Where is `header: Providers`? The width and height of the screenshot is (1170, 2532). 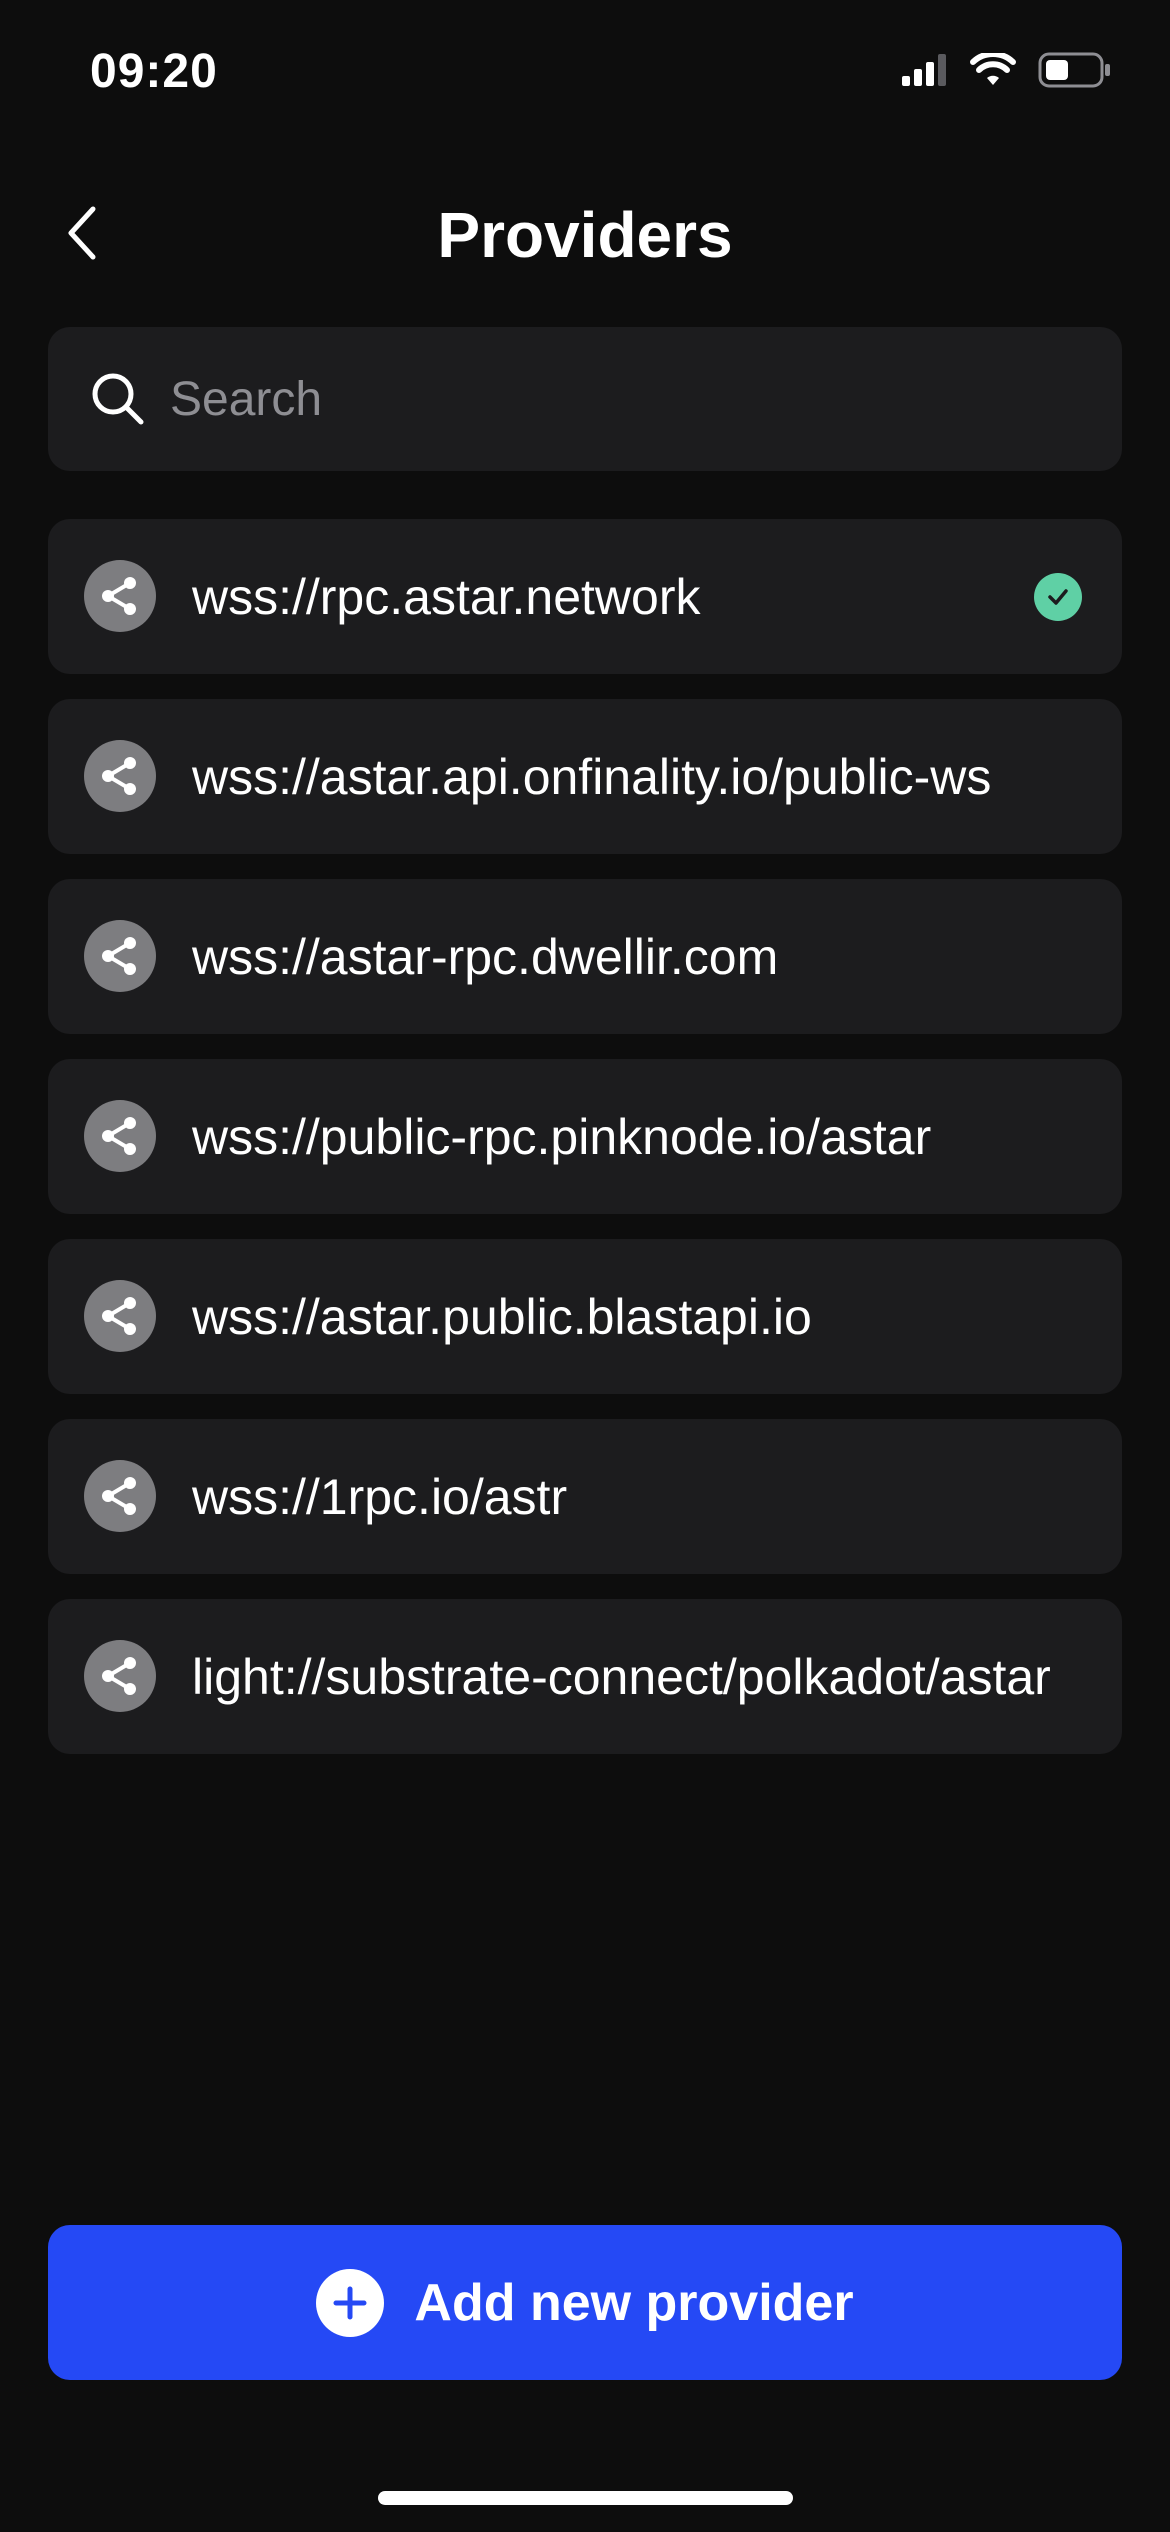
header: Providers is located at coordinates (585, 235).